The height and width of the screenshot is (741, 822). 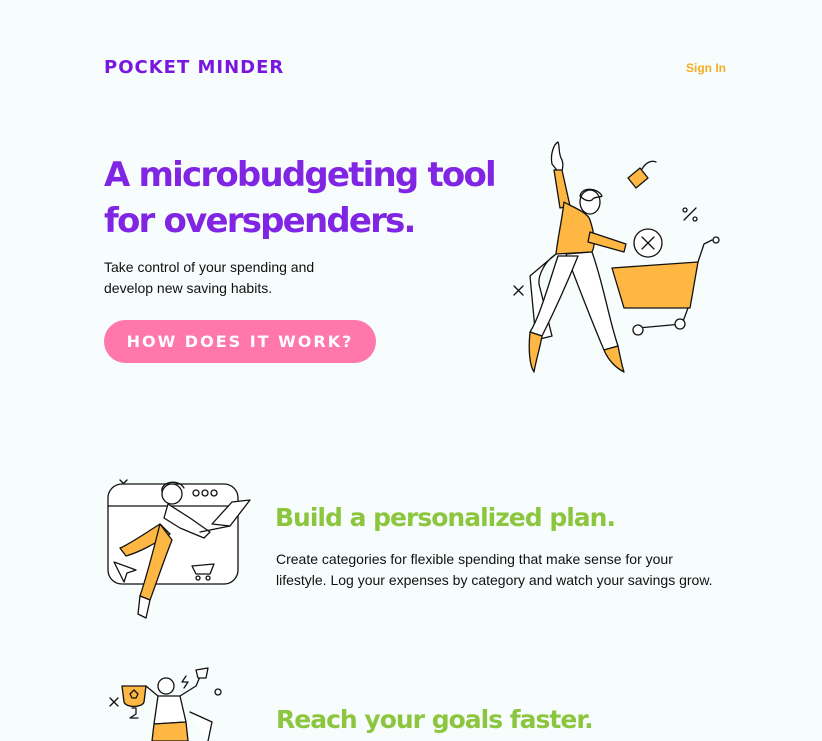 What do you see at coordinates (435, 719) in the screenshot?
I see `feature-title-goals: Reach your goals faster.` at bounding box center [435, 719].